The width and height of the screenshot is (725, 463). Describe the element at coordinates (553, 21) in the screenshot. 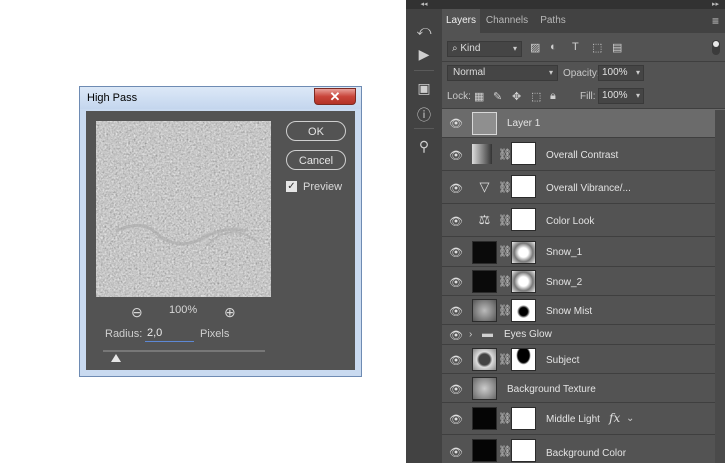

I see `tab-paths: Paths` at that location.